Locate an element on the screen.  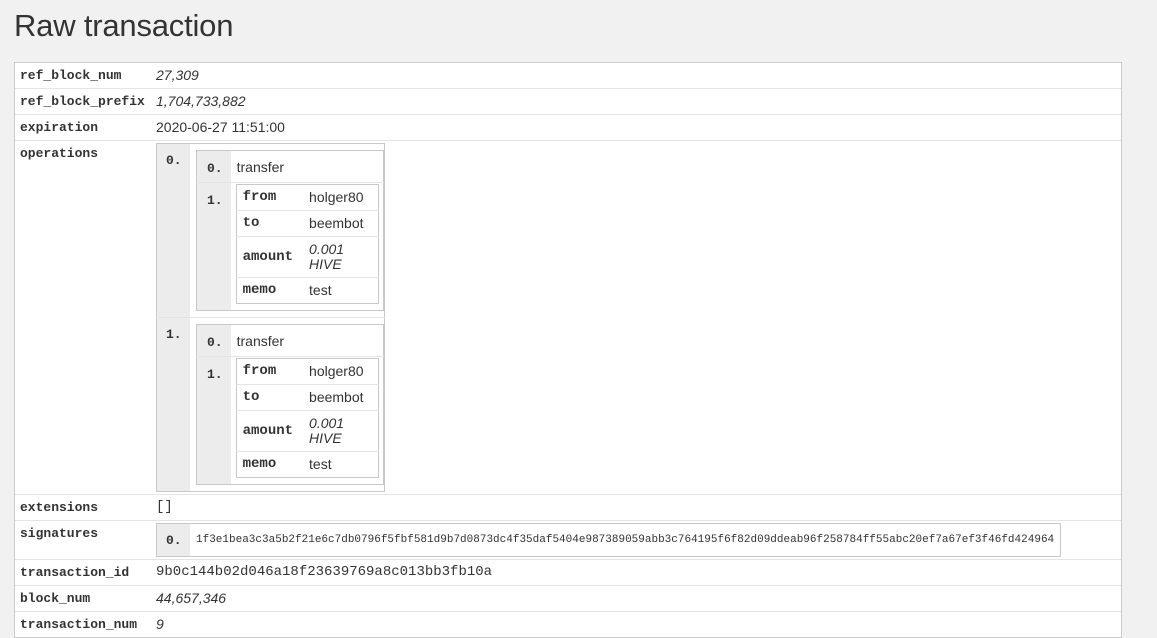
transaction-num-key: transaction_num is located at coordinates (85, 624).